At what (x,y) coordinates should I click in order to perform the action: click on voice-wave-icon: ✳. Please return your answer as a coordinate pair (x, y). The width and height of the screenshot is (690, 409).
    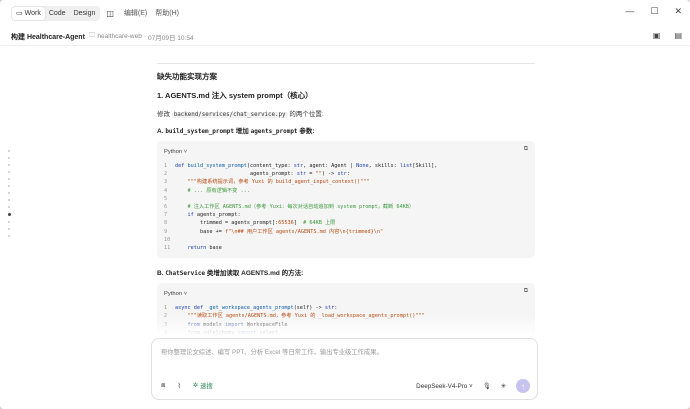
    Looking at the image, I should click on (503, 386).